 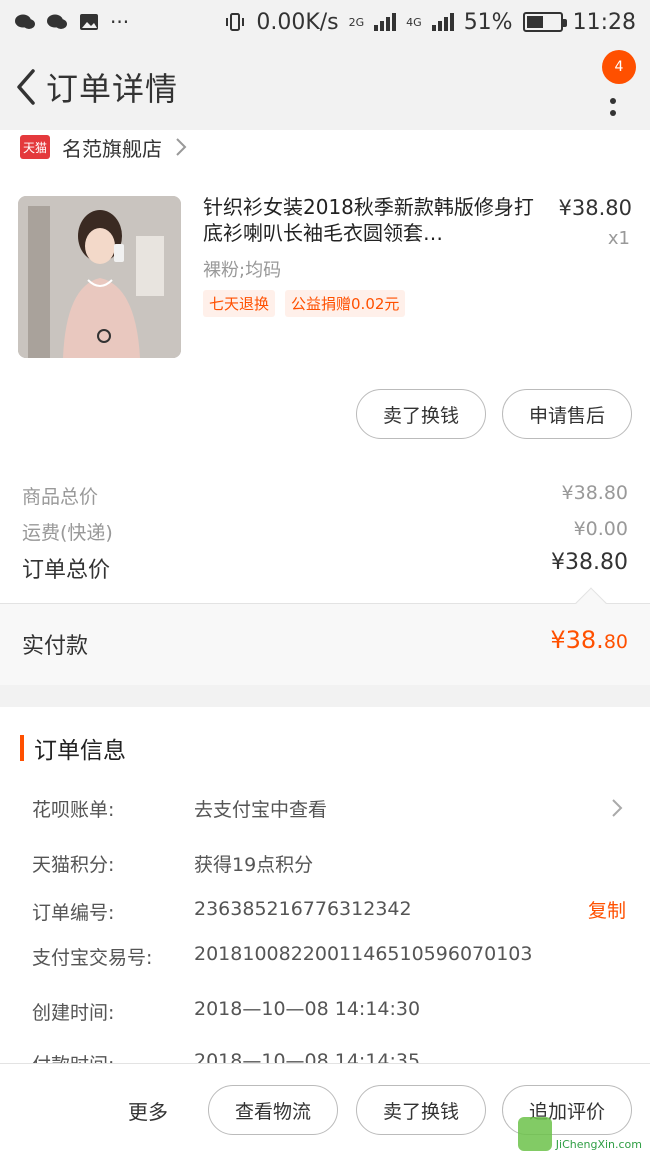 What do you see at coordinates (544, 22) in the screenshot?
I see `battery-icon` at bounding box center [544, 22].